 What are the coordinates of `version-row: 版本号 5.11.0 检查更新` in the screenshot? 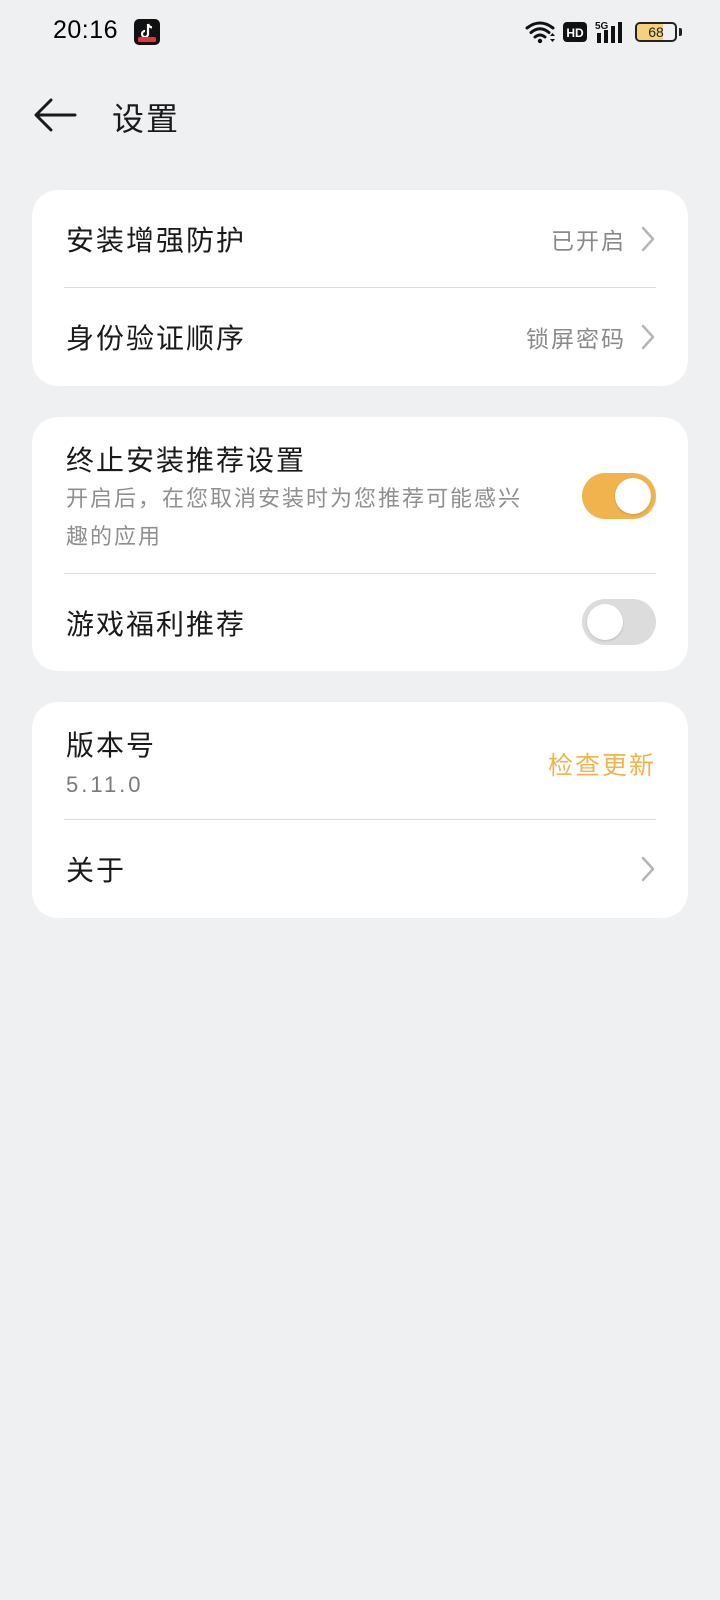 It's located at (360, 761).